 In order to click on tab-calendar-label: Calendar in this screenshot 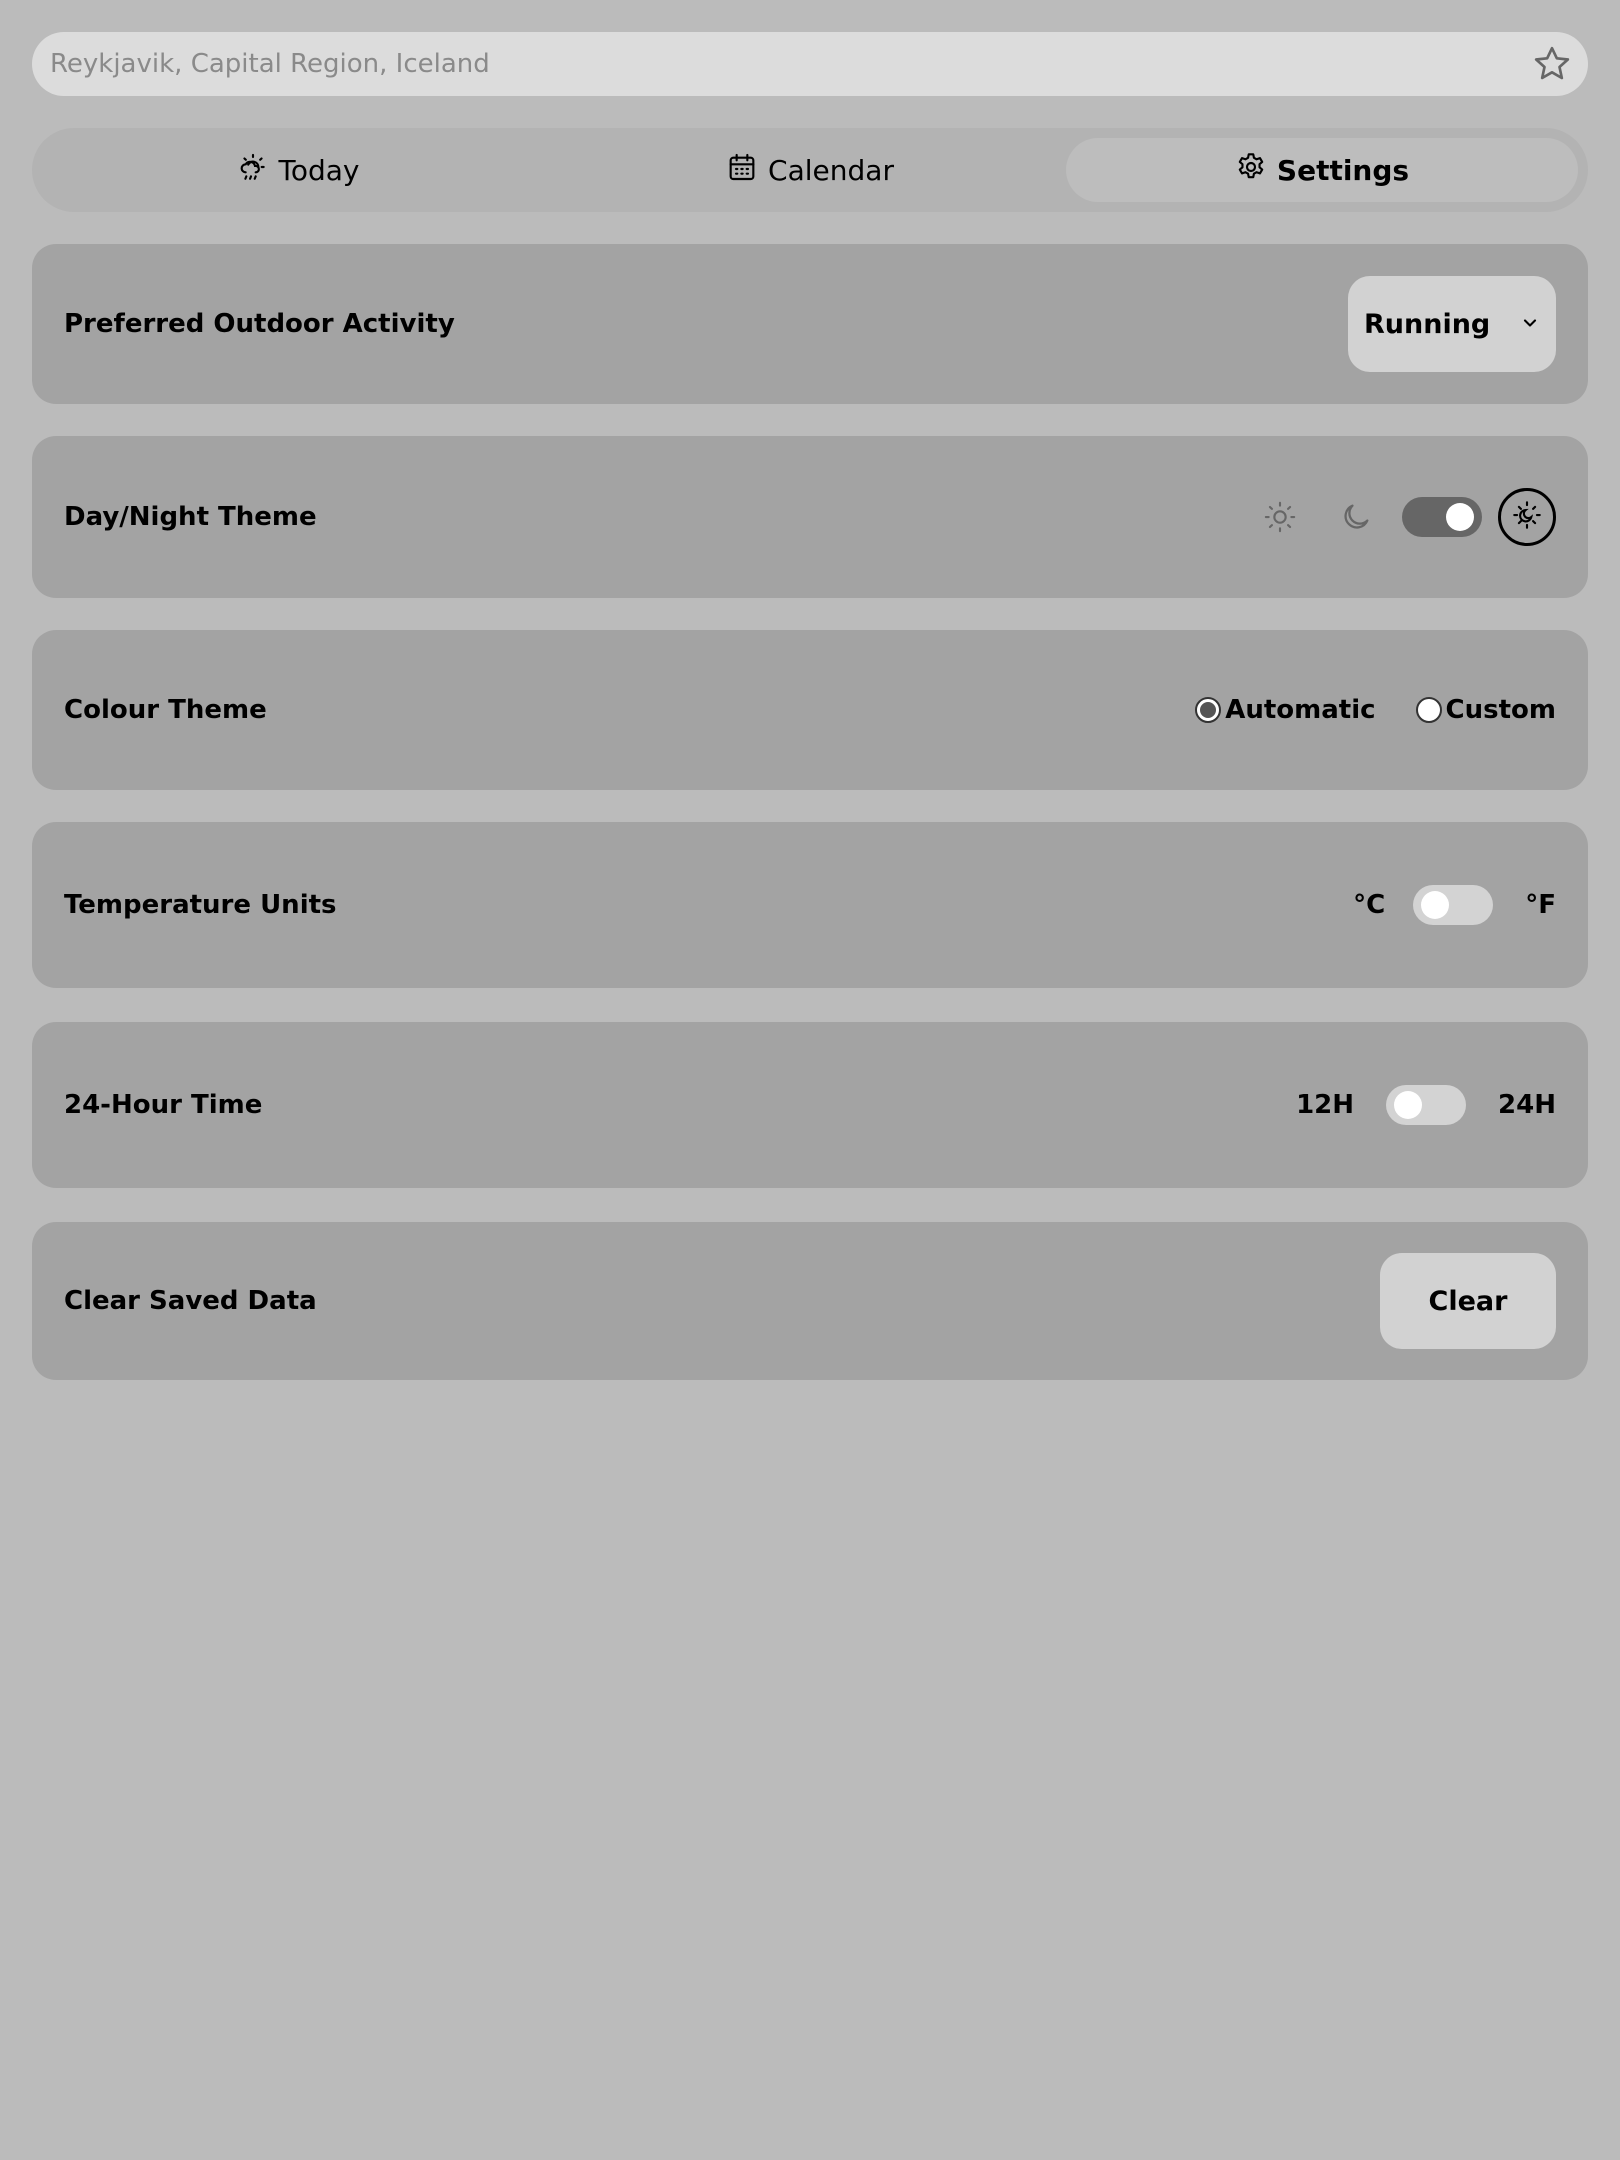, I will do `click(831, 170)`.